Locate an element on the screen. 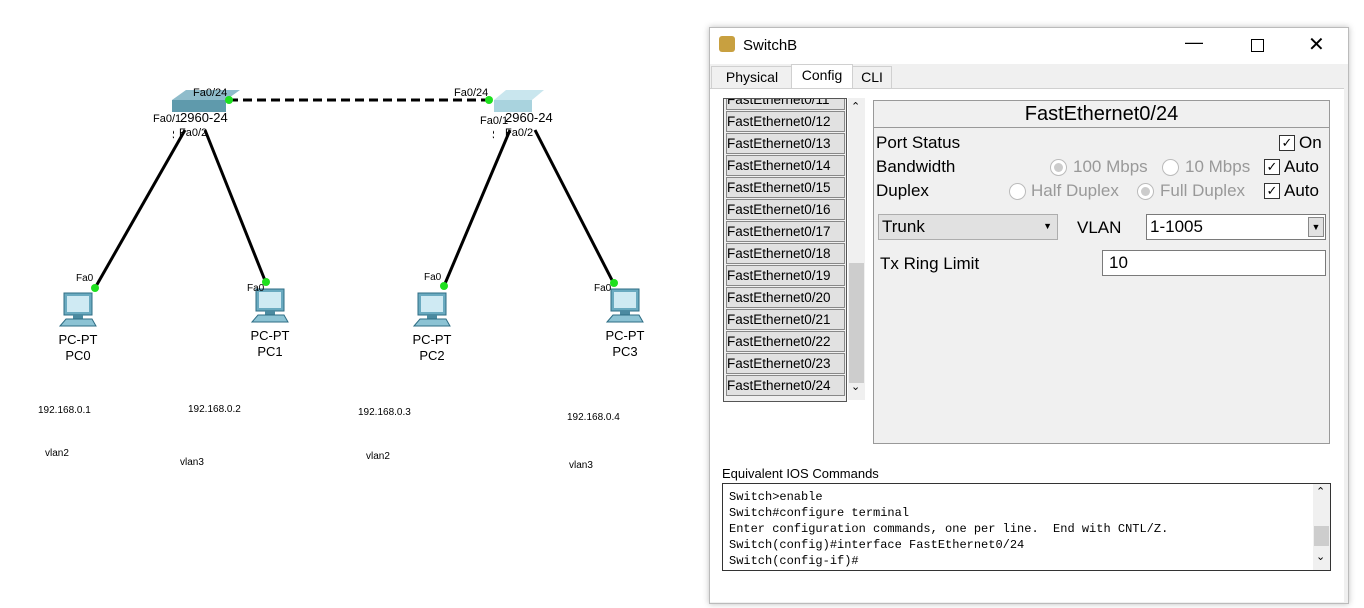 Image resolution: width=1364 pixels, height=608 pixels. console-scrollbar: ⌃ ⌄ is located at coordinates (1321, 527).